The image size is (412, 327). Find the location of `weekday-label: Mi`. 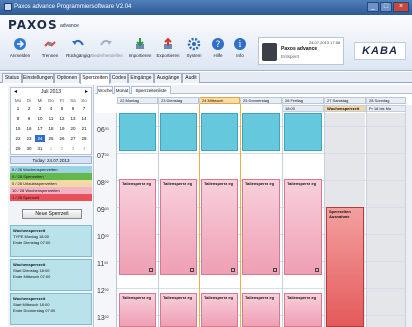

weekday-label: Mi is located at coordinates (40, 100).